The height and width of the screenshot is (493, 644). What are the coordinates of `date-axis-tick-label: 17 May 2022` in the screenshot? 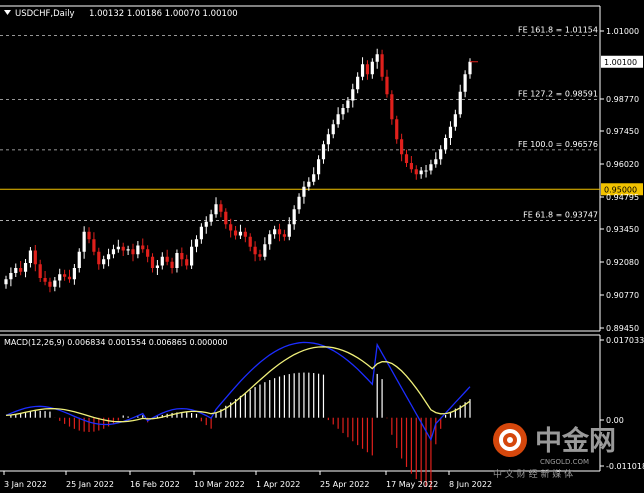 It's located at (412, 484).